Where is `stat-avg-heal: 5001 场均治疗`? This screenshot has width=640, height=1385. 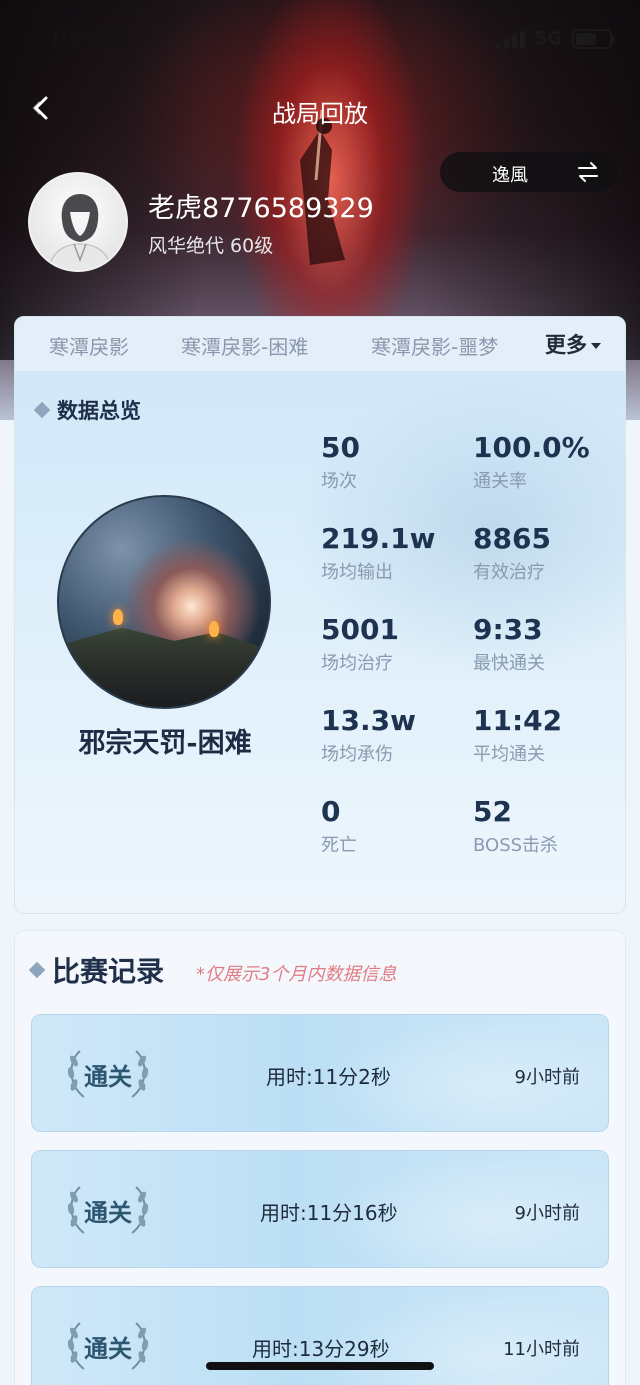
stat-avg-heal: 5001 场均治疗 is located at coordinates (360, 644).